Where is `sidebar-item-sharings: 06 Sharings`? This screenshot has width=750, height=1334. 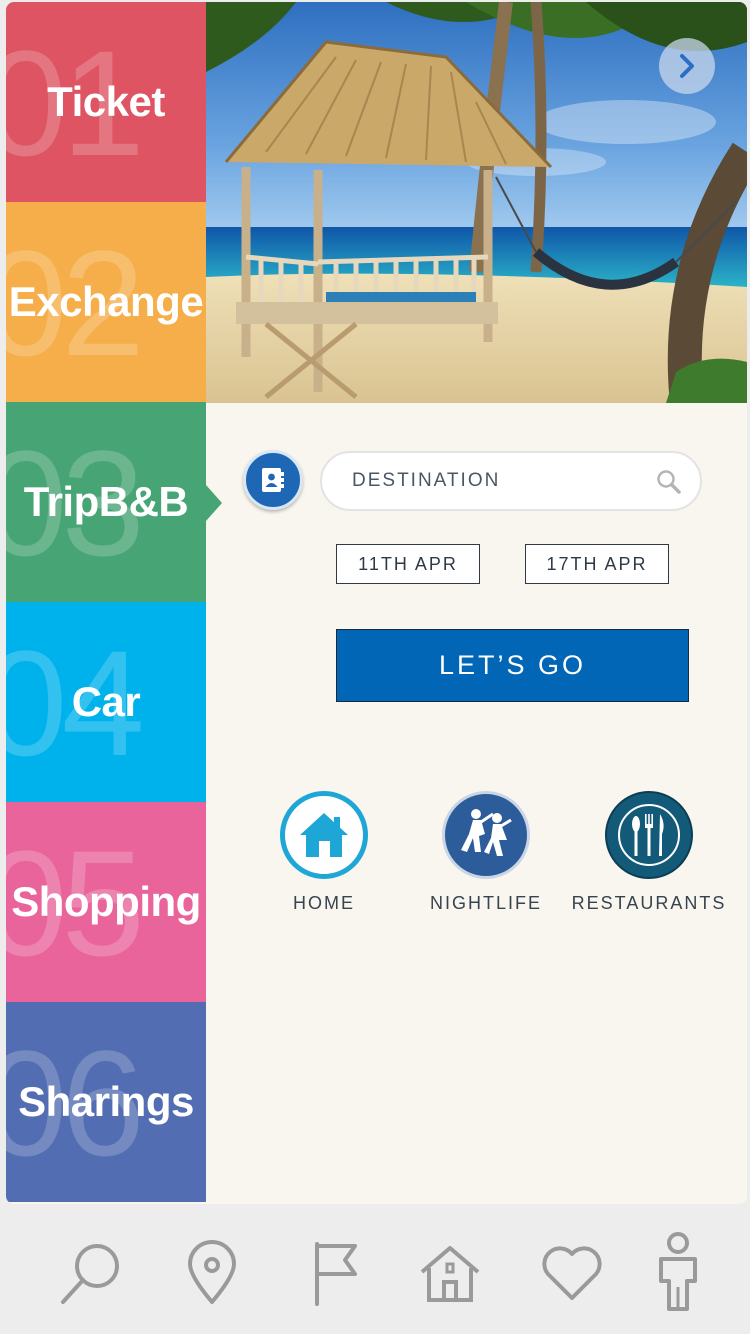 sidebar-item-sharings: 06 Sharings is located at coordinates (106, 1102).